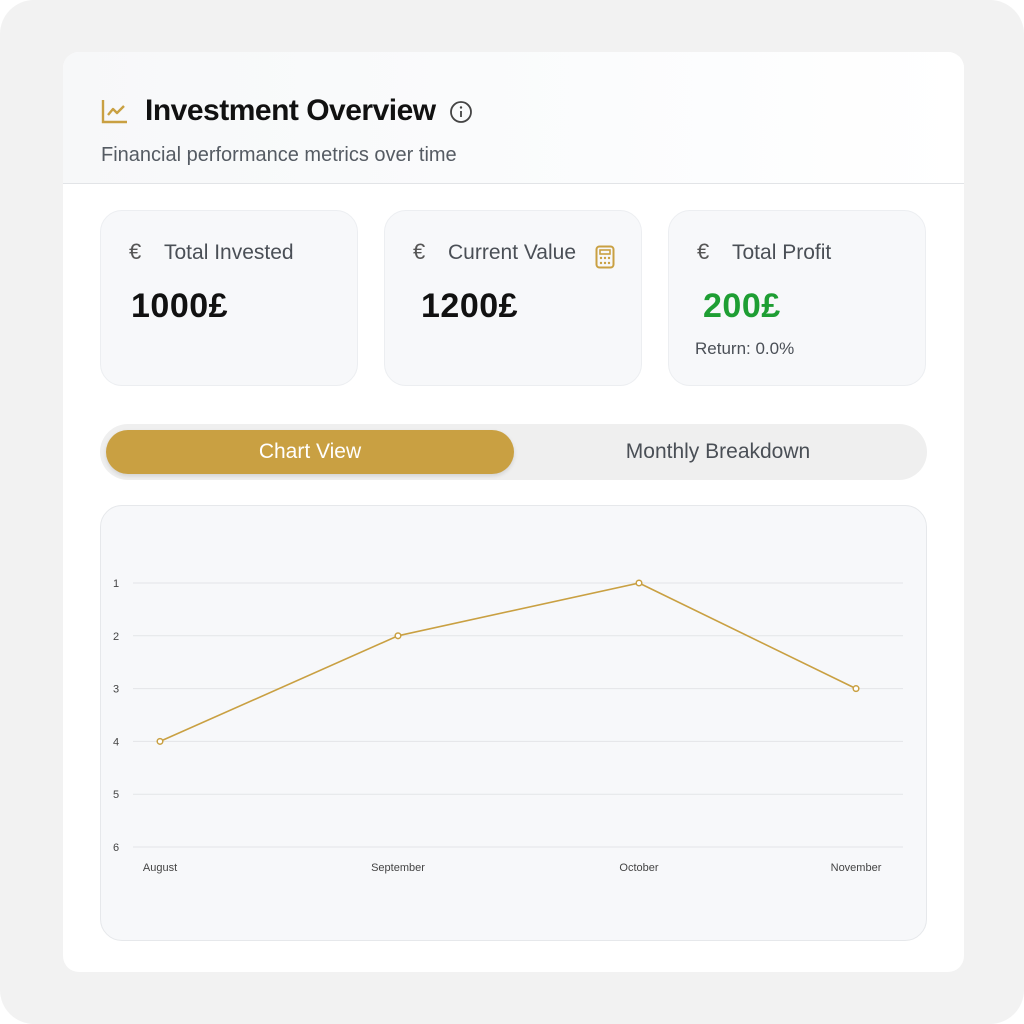 Image resolution: width=1024 pixels, height=1024 pixels. I want to click on stat-value: 1200£, so click(470, 306).